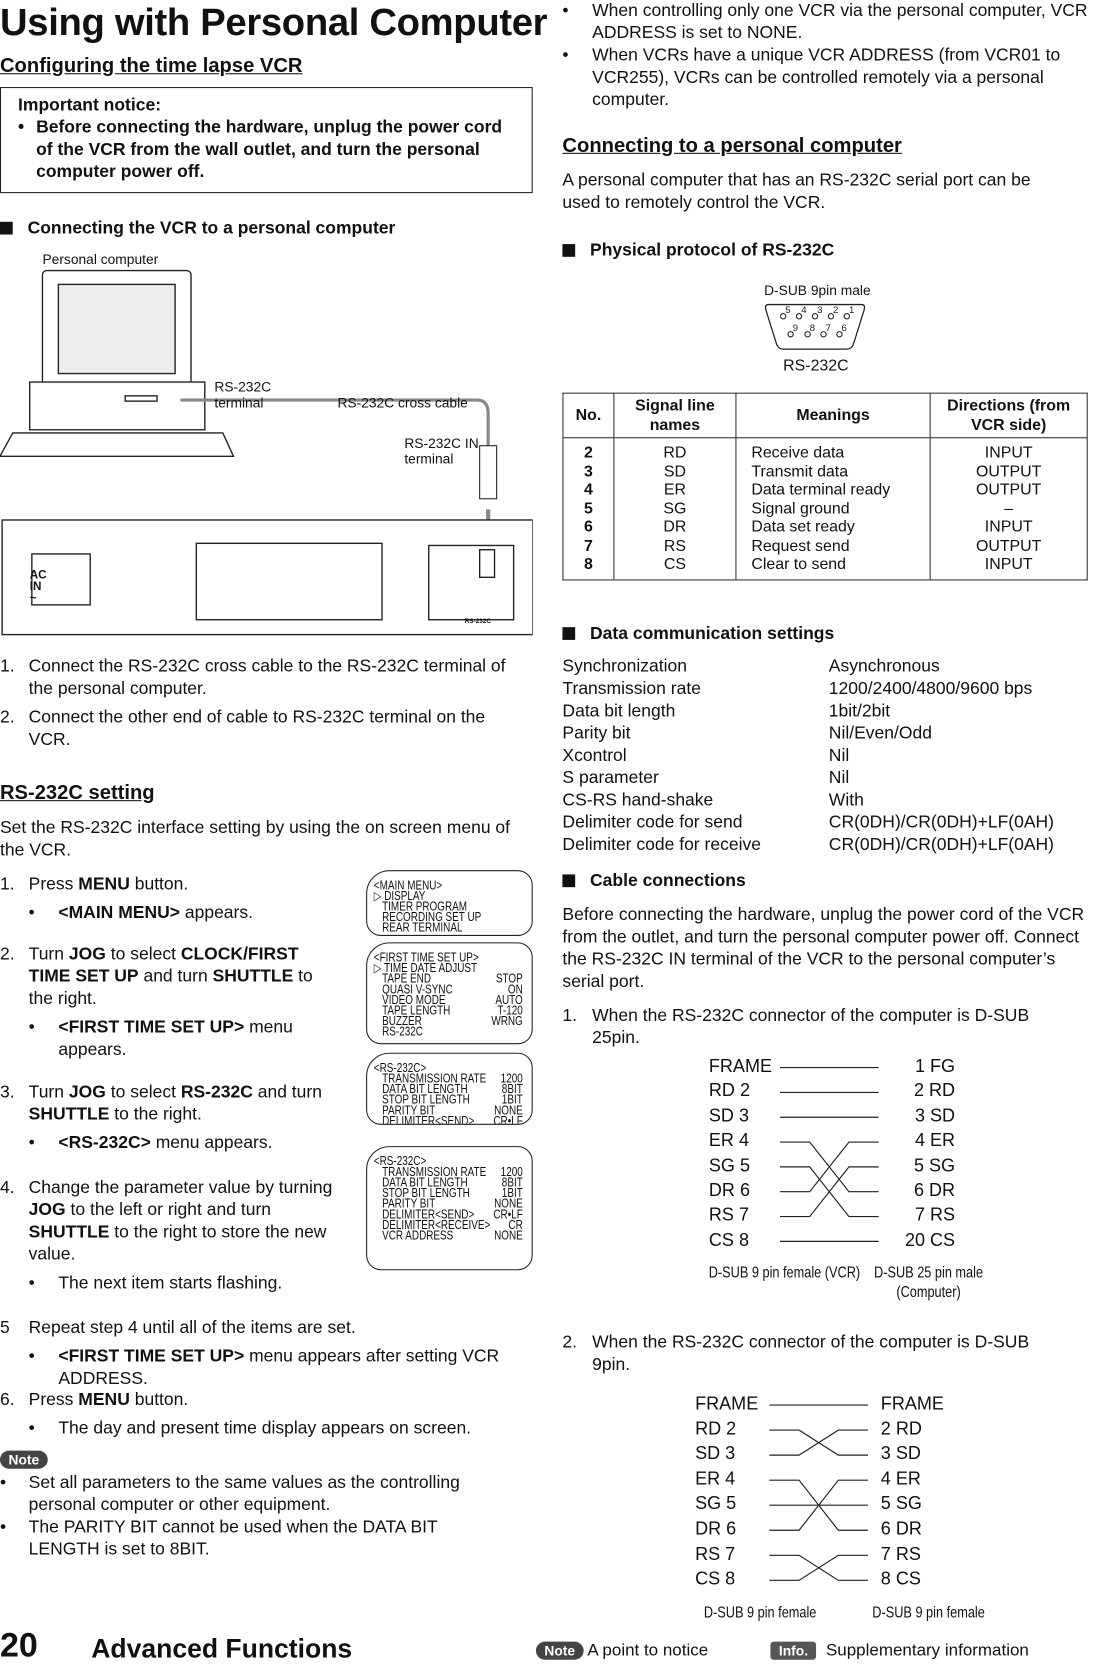  What do you see at coordinates (784, 1273) in the screenshot?
I see `left-caption: D-SUB 9 pin female (VCR)` at bounding box center [784, 1273].